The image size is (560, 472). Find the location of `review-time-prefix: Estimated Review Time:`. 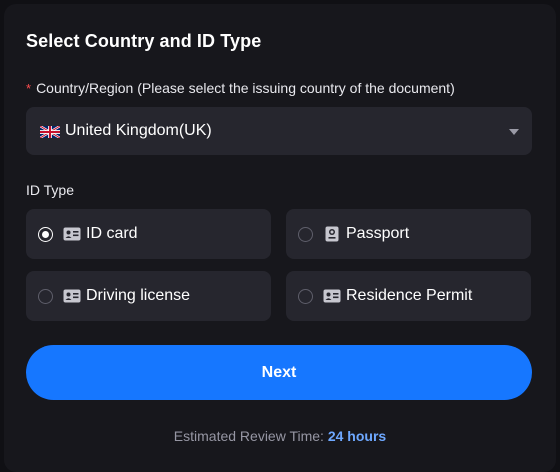

review-time-prefix: Estimated Review Time: is located at coordinates (248, 436).